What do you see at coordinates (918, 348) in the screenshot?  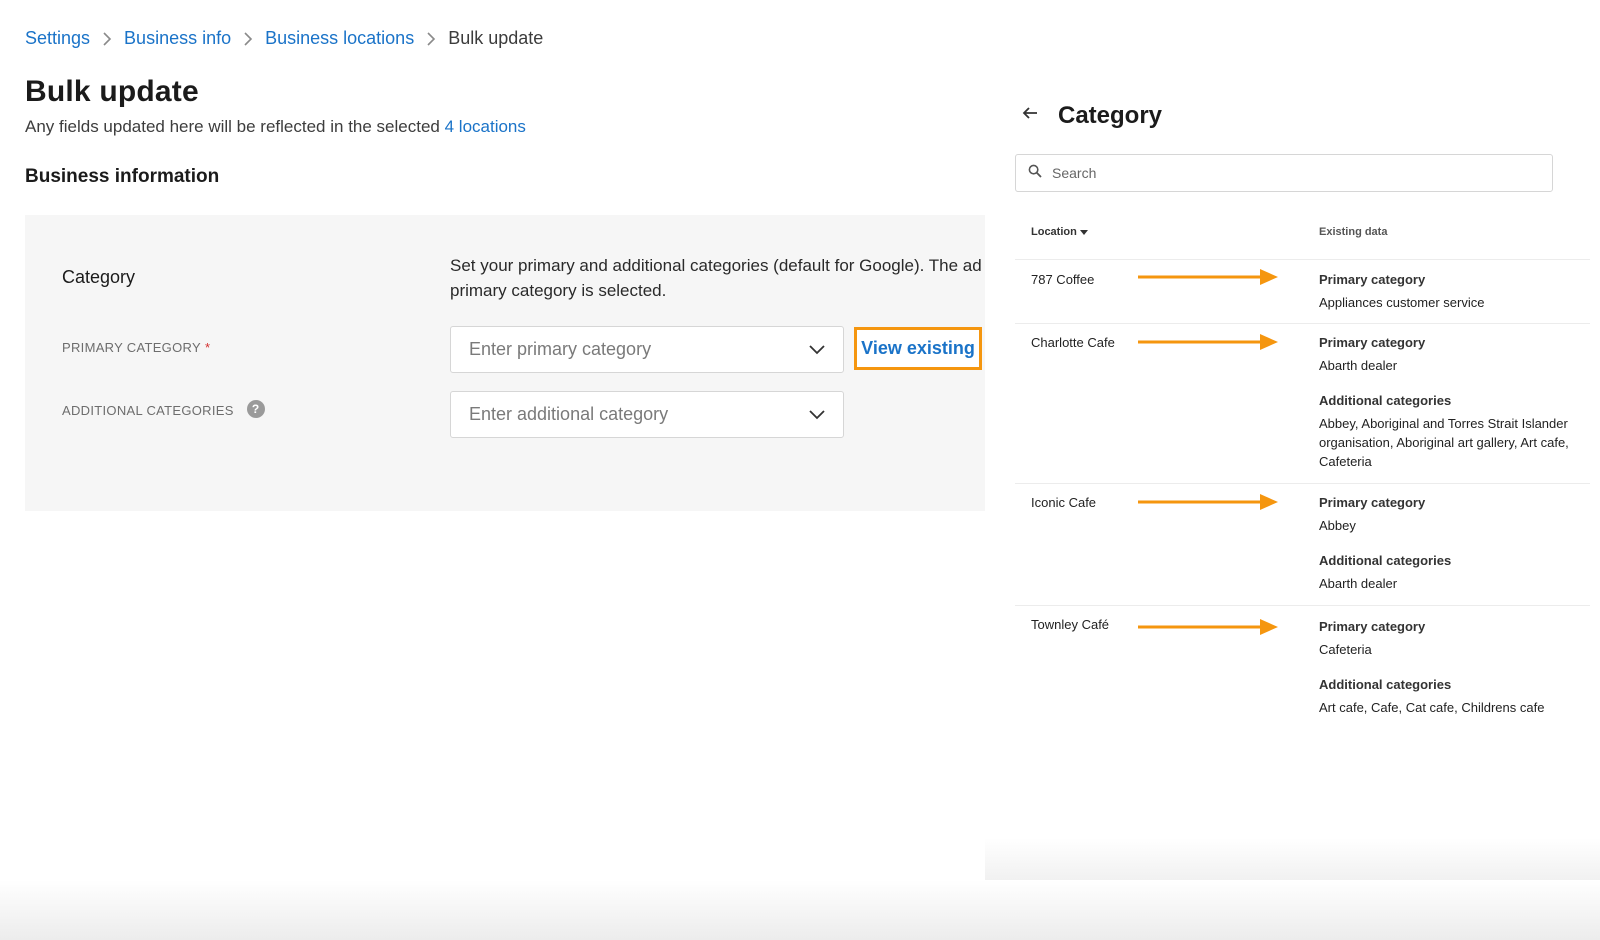 I see `view-existing-button: View existing` at bounding box center [918, 348].